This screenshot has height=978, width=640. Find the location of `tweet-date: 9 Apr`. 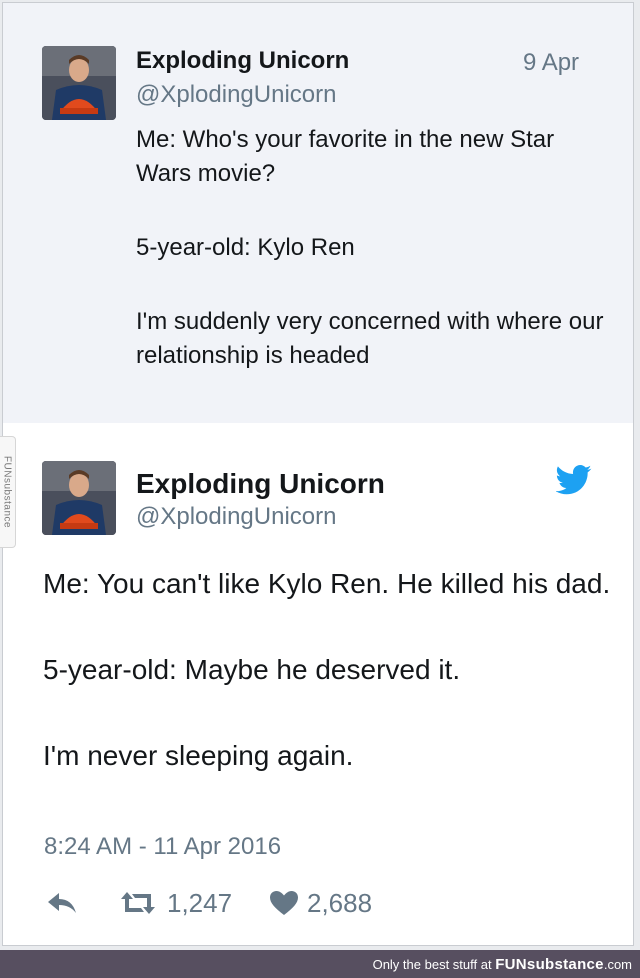

tweet-date: 9 Apr is located at coordinates (551, 63).